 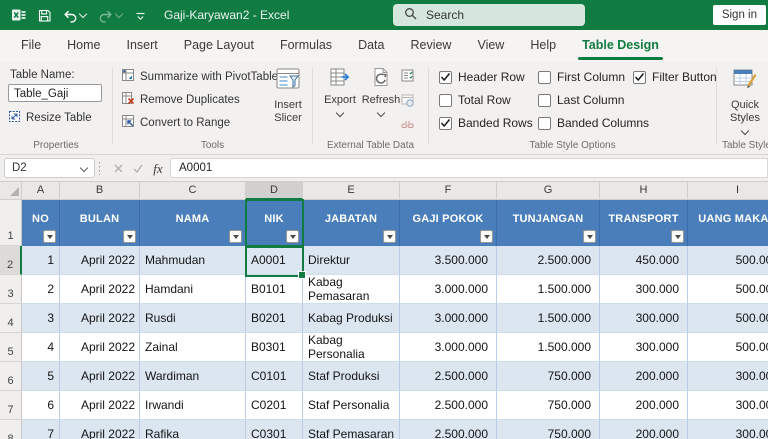 I want to click on column-header-H: H, so click(x=644, y=191).